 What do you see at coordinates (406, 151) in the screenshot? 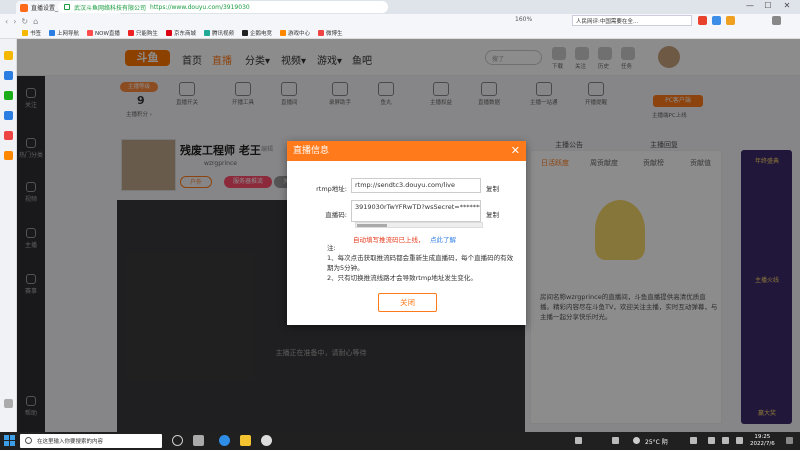
I see `dialog-header: 直播信息` at bounding box center [406, 151].